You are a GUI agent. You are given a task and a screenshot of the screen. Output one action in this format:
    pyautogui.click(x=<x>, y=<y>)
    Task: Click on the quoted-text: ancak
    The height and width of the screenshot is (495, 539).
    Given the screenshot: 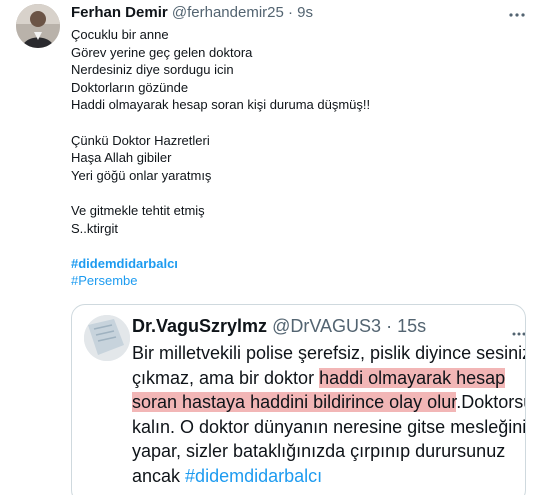 What is the action you would take?
    pyautogui.click(x=159, y=475)
    